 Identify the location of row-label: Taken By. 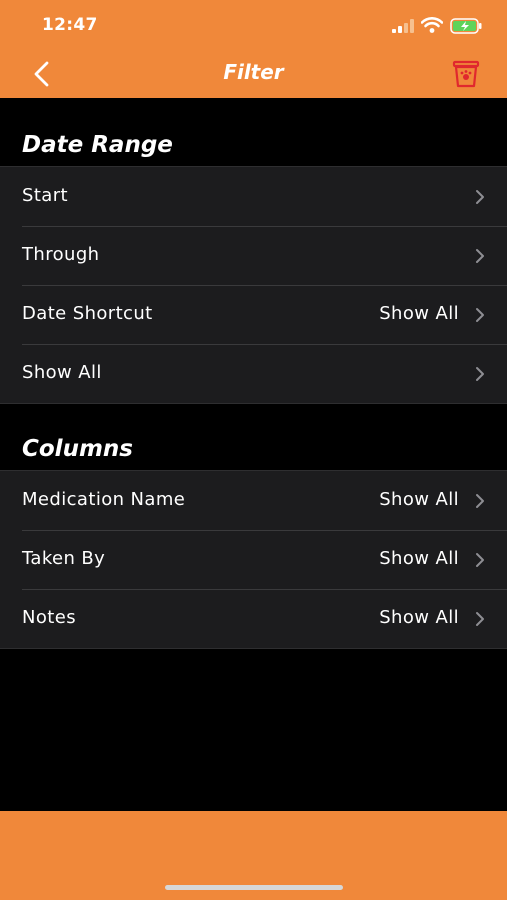
(64, 558).